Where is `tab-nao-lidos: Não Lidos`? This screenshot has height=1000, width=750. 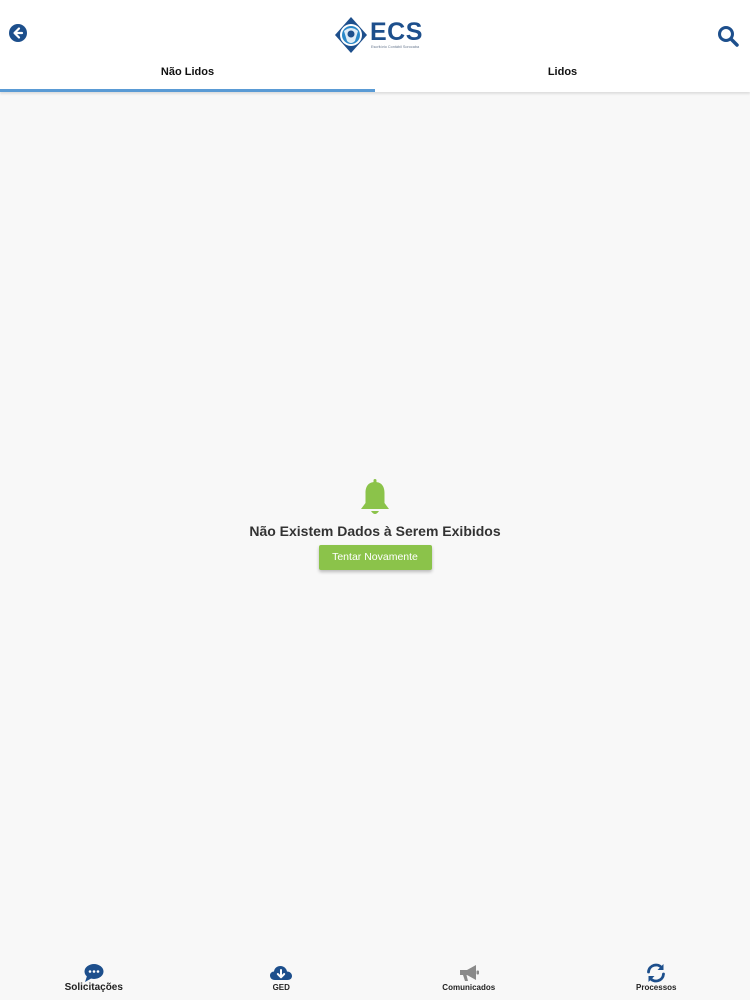
tab-nao-lidos: Não Lidos is located at coordinates (187, 76).